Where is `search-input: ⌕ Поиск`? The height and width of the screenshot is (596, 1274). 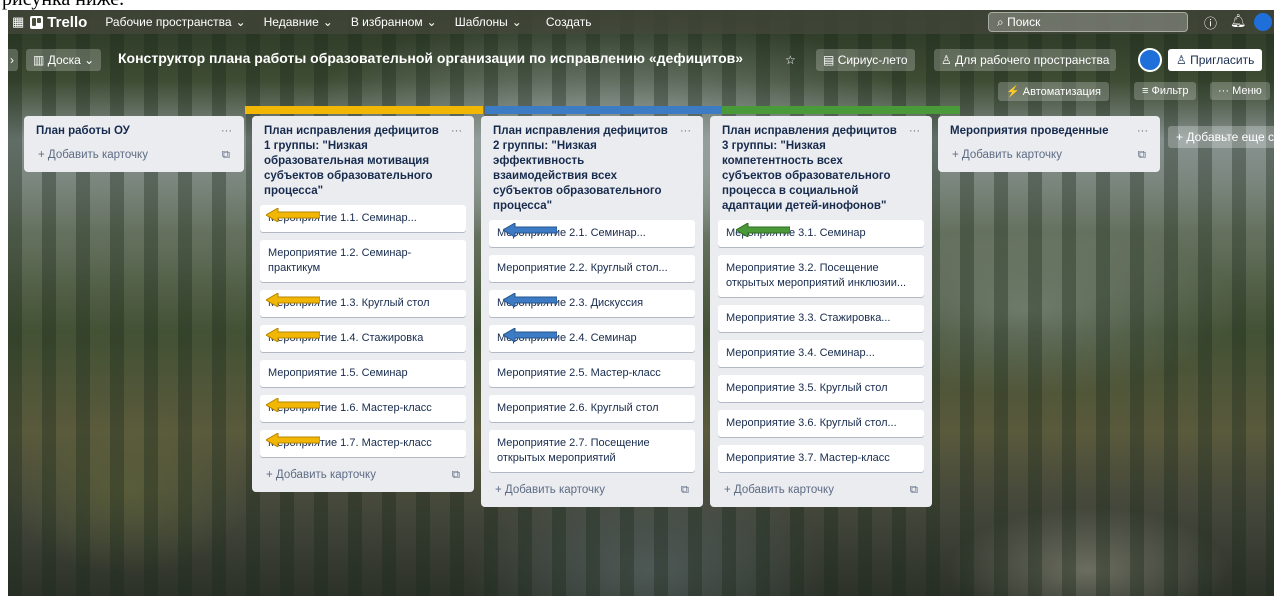
search-input: ⌕ Поиск is located at coordinates (1088, 22).